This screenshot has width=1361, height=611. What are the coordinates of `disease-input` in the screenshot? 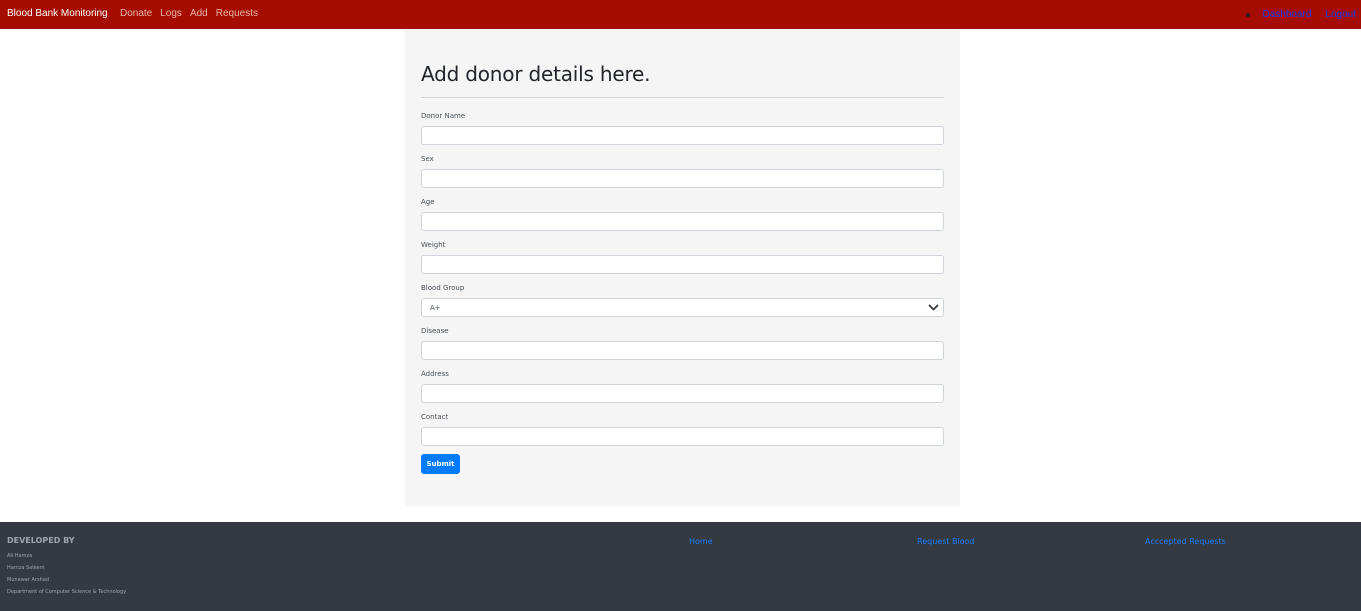 It's located at (682, 350).